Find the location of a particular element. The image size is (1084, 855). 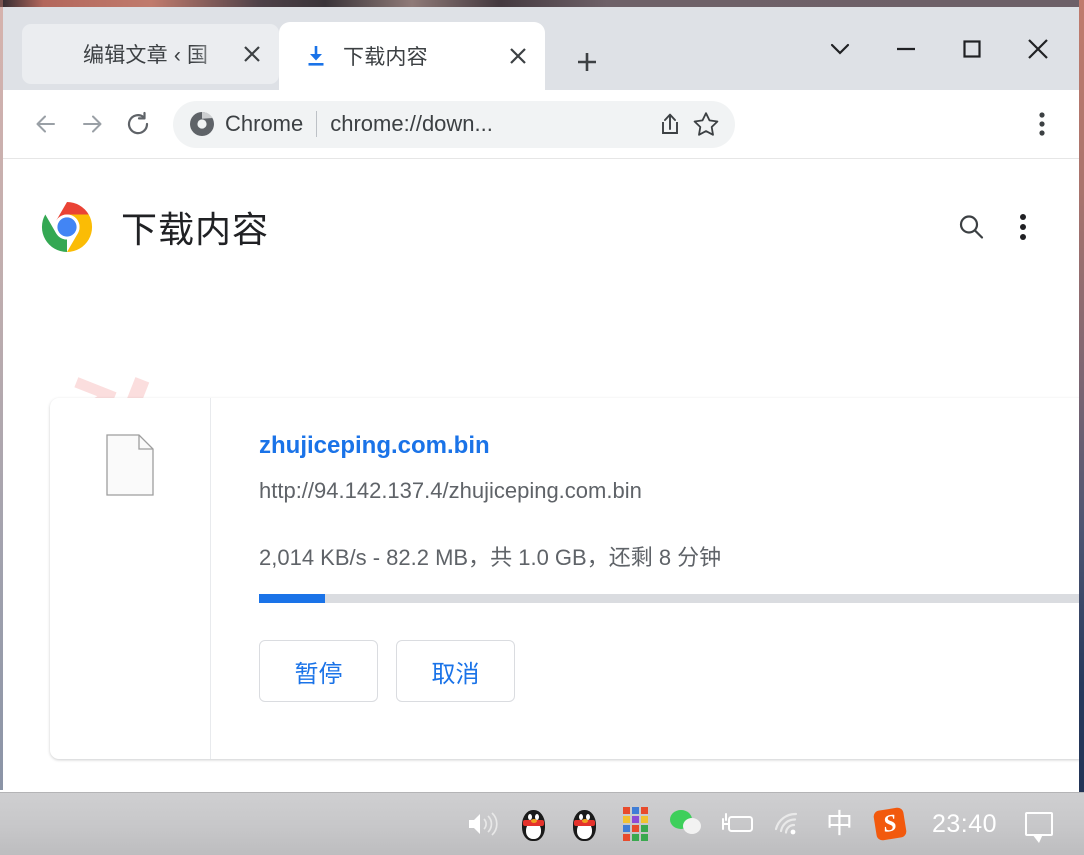

search-icon is located at coordinates (971, 227).